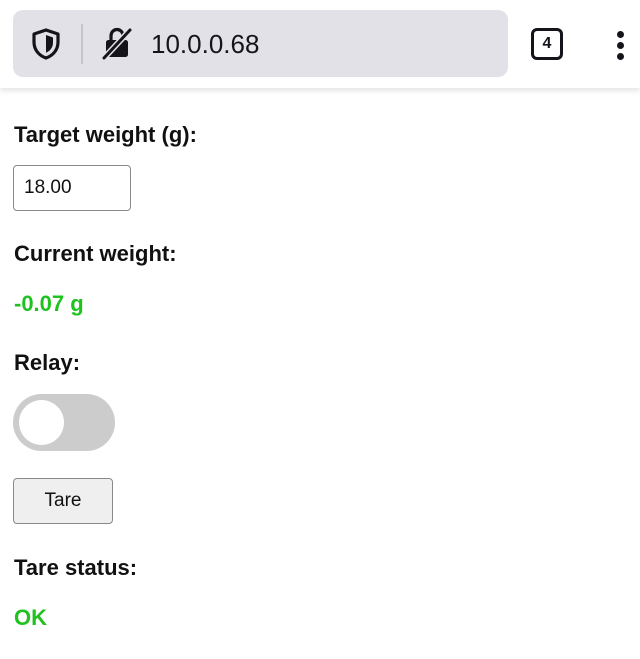 The image size is (640, 659). I want to click on tab-count-label: 4, so click(547, 43).